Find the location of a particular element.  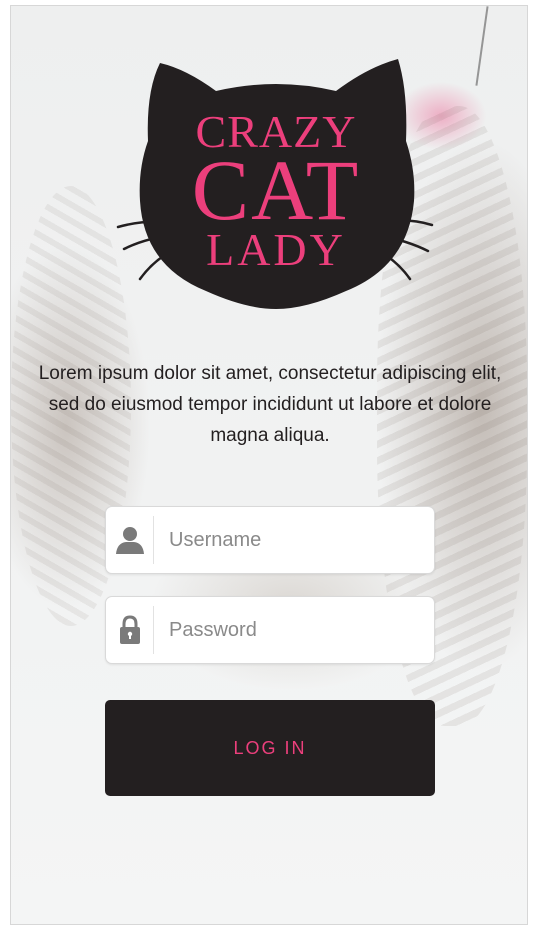

user-icon is located at coordinates (129, 540).